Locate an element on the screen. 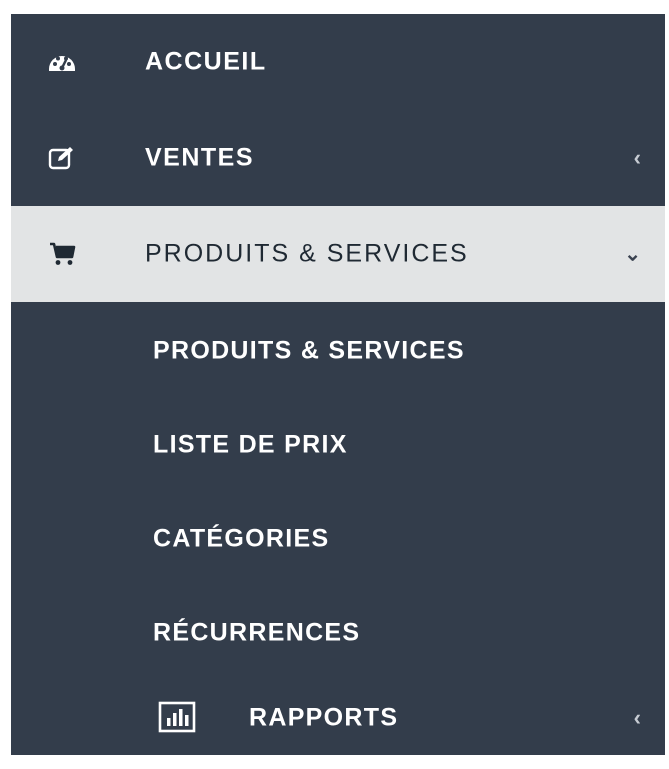  submenu-item-recurrences: RÉCURRENCES is located at coordinates (338, 633).